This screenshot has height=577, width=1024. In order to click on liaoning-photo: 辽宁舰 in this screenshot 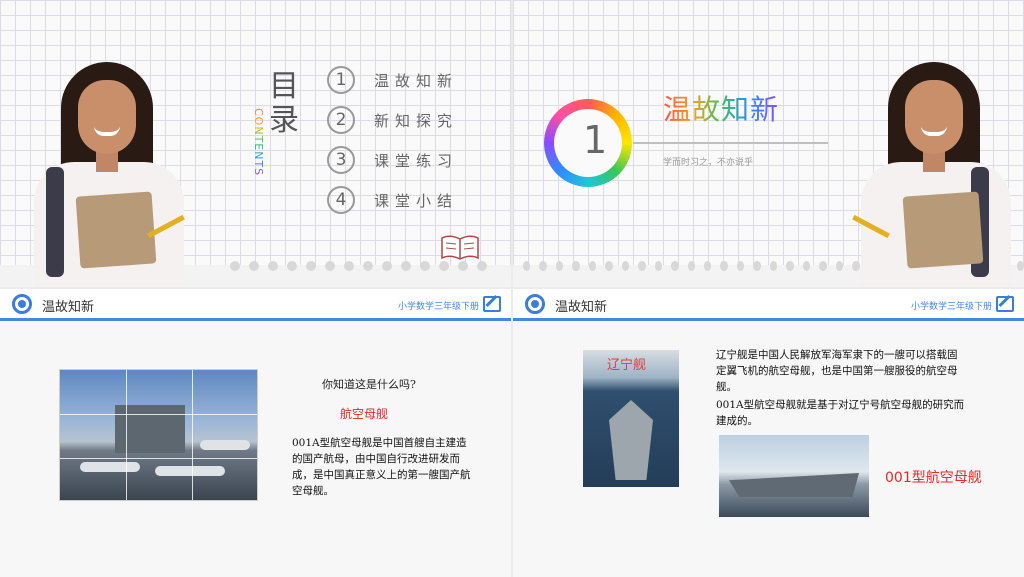, I will do `click(631, 418)`.